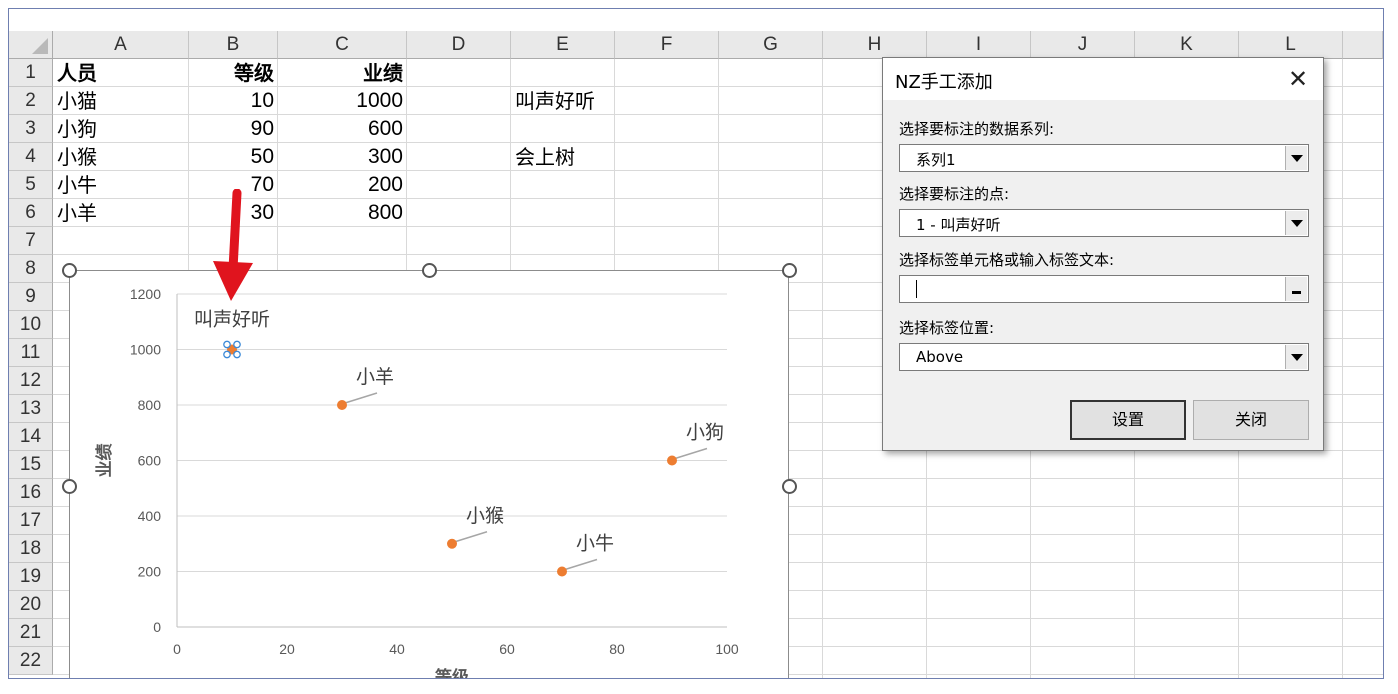 This screenshot has height=694, width=1398. I want to click on cell-perf: 800, so click(340, 213).